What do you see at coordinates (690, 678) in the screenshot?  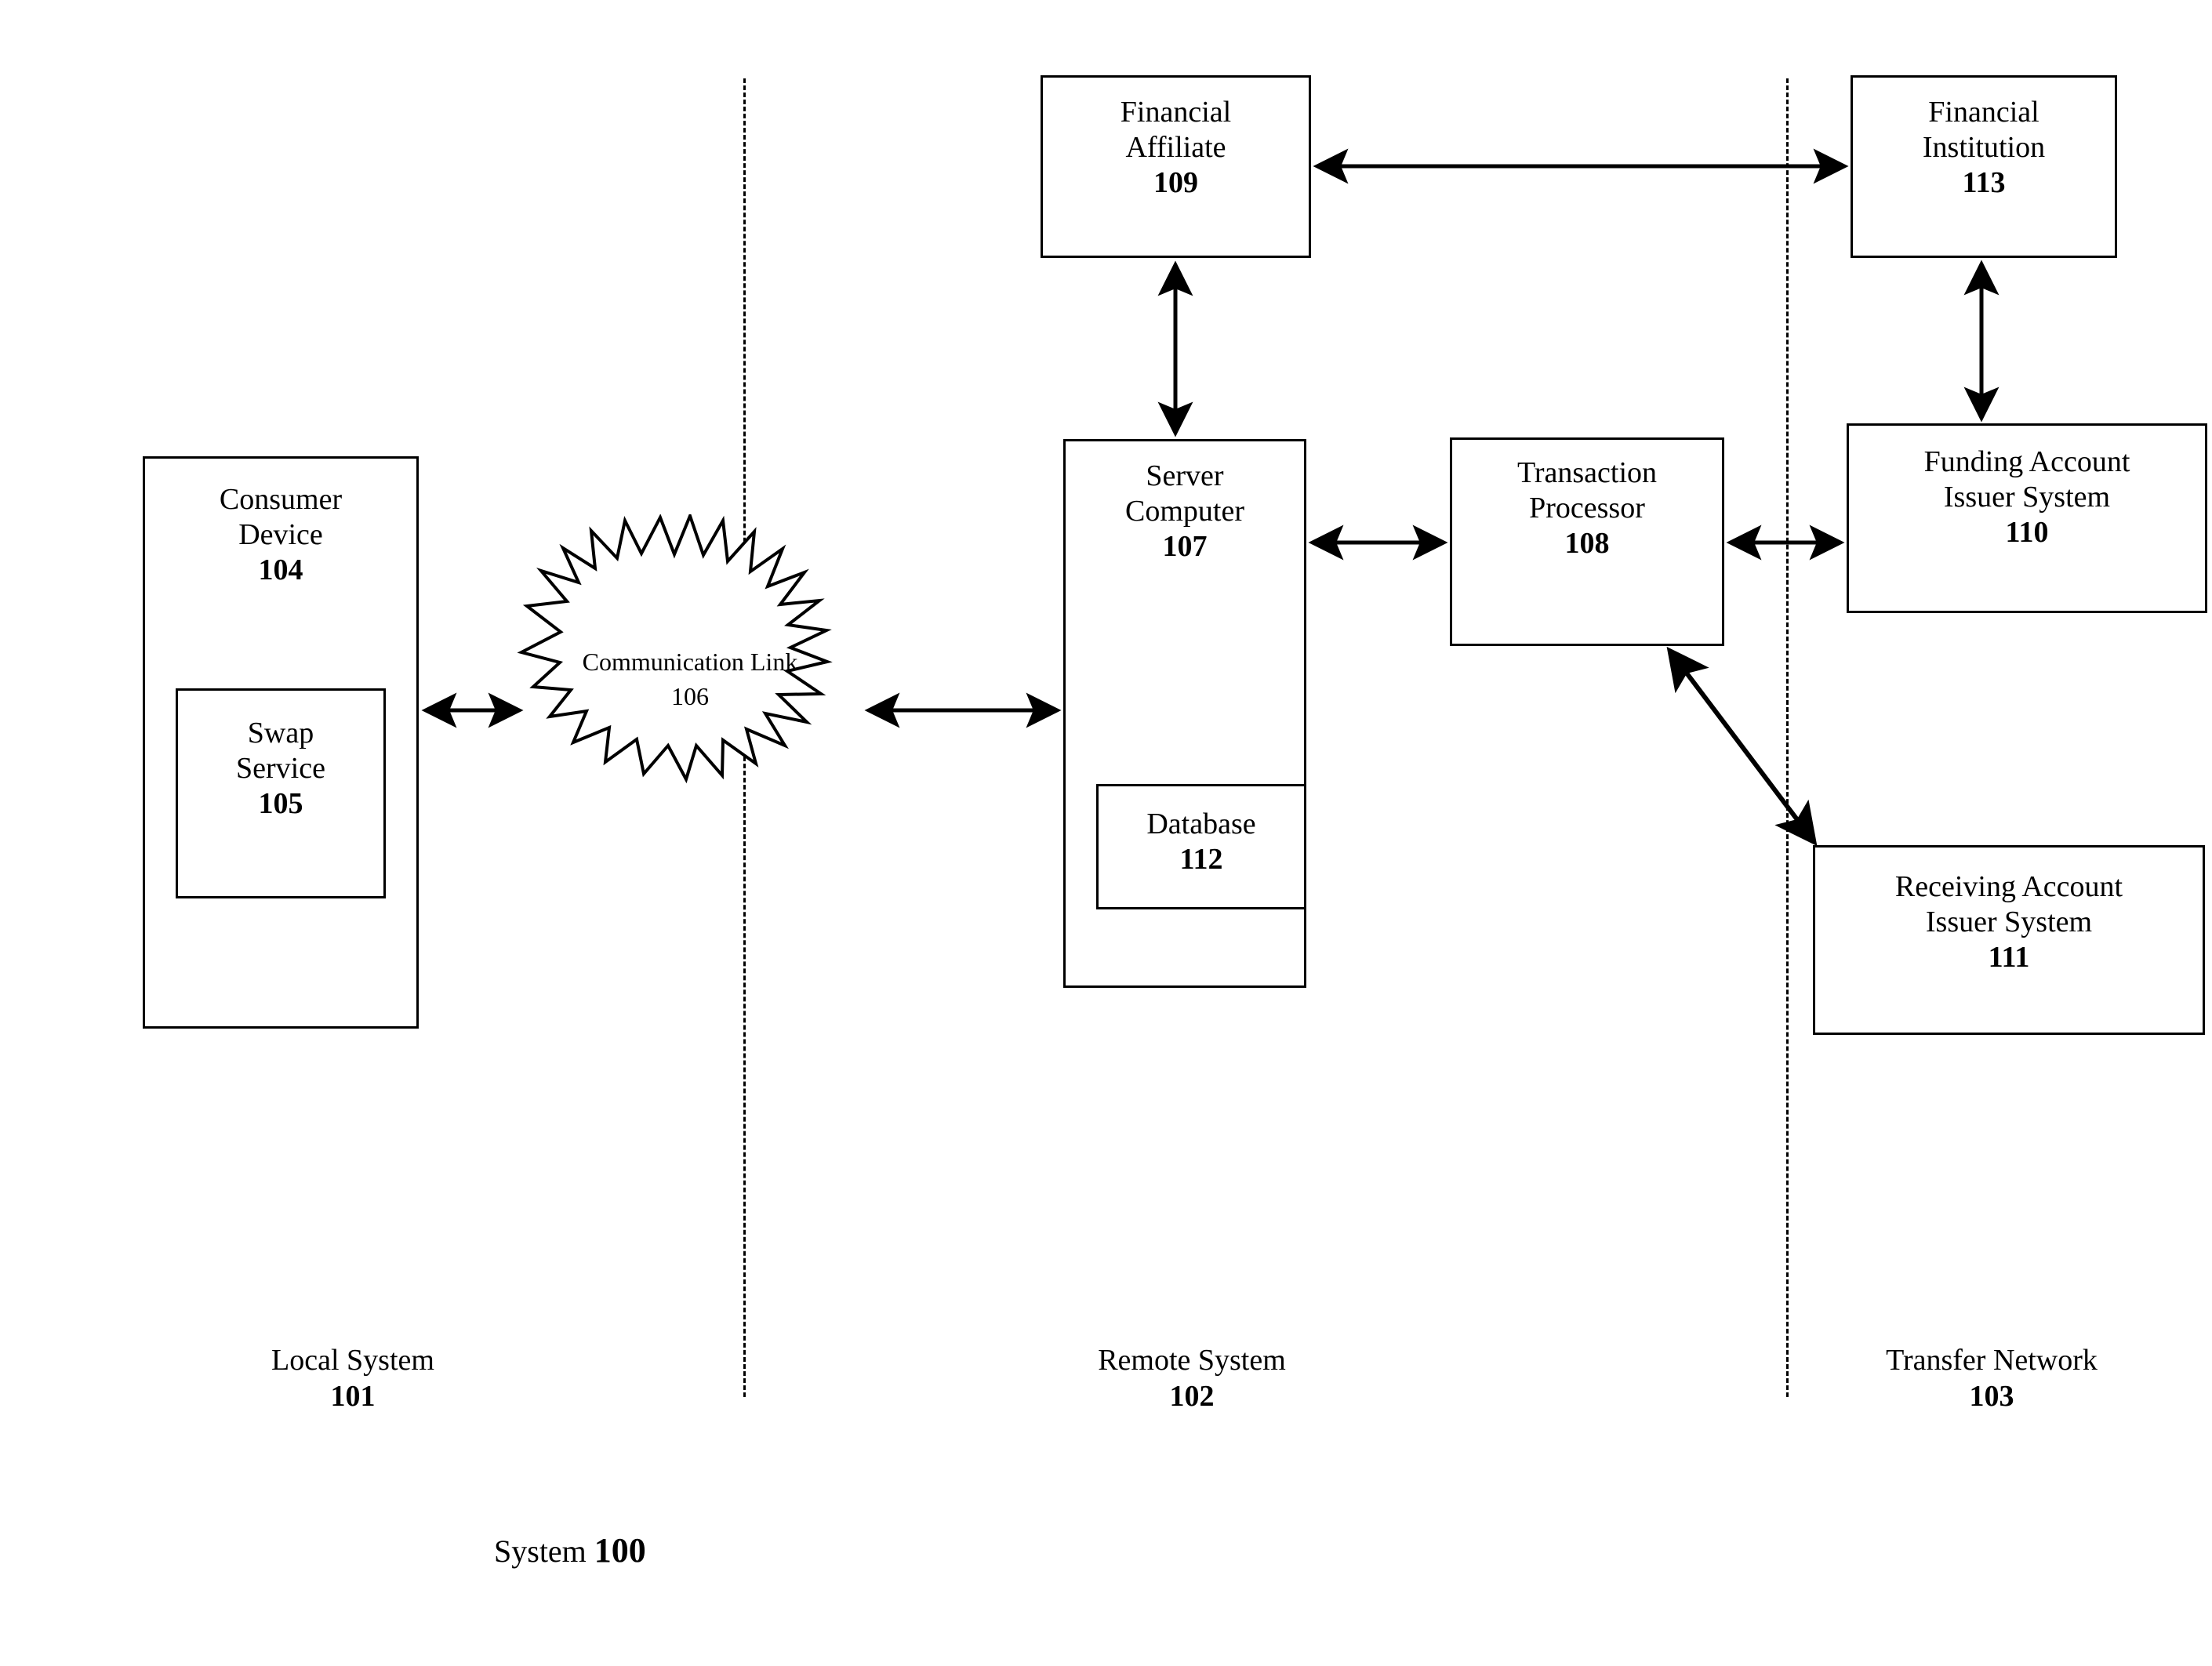 I see `communication-link-caption: Communication Link 106` at bounding box center [690, 678].